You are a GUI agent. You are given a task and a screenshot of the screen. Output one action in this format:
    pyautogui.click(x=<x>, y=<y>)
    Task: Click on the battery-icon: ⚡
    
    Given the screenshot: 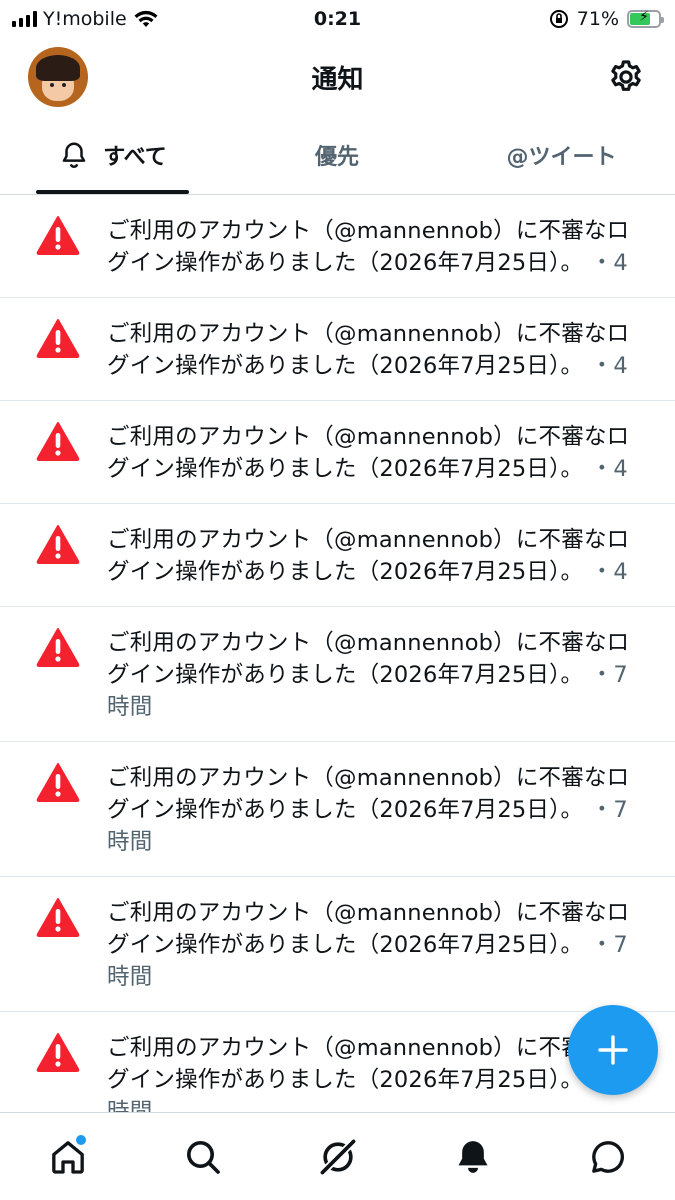 What is the action you would take?
    pyautogui.click(x=645, y=18)
    